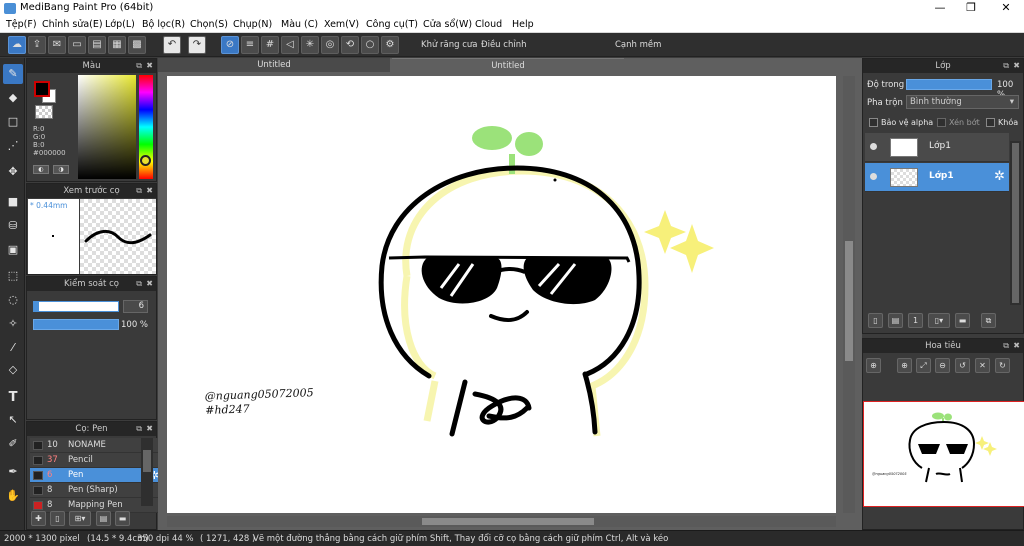  What do you see at coordinates (13, 398) in the screenshot?
I see `text-tool-icon: T` at bounding box center [13, 398].